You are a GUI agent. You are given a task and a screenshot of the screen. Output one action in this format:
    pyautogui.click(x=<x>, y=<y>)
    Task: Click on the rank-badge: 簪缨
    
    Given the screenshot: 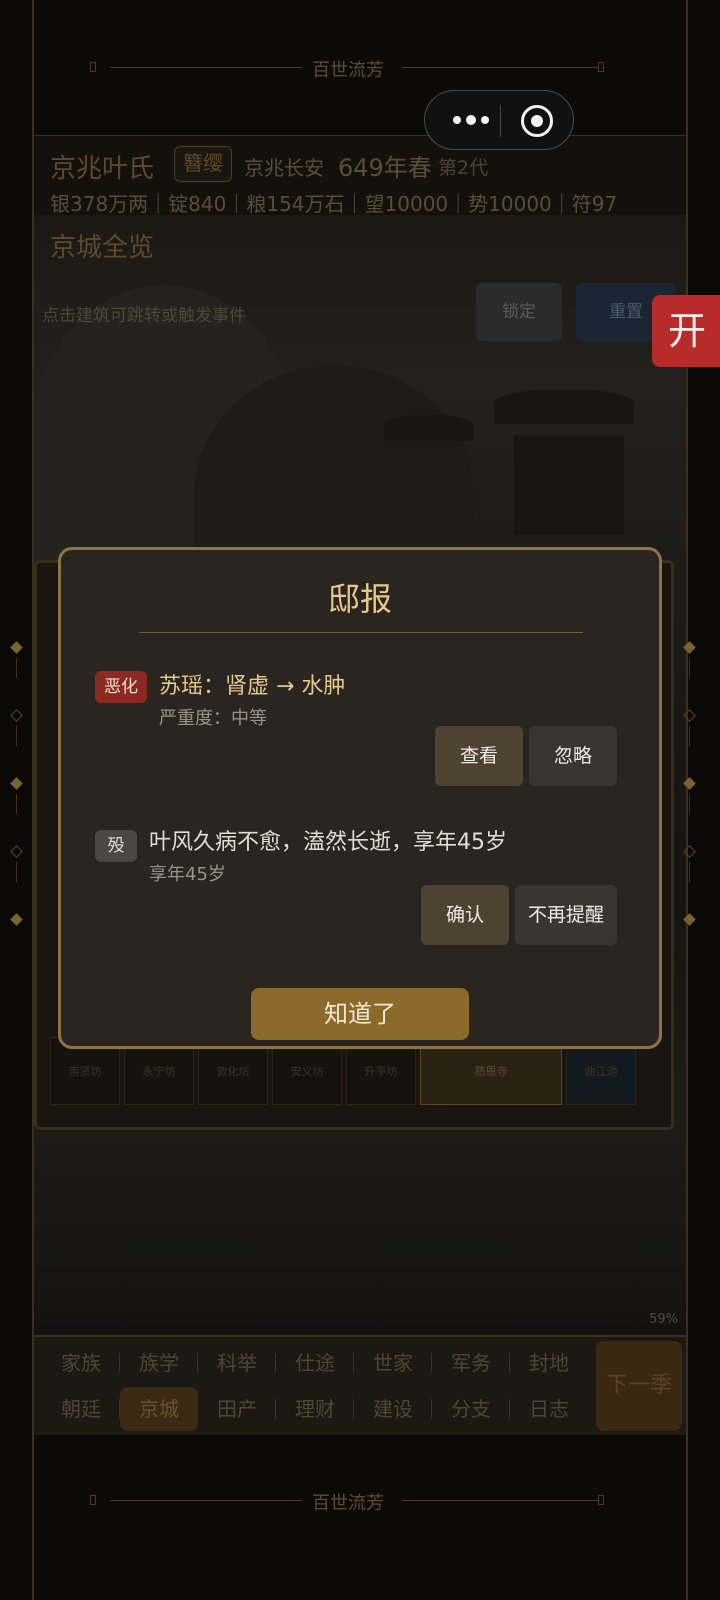 What is the action you would take?
    pyautogui.click(x=203, y=164)
    